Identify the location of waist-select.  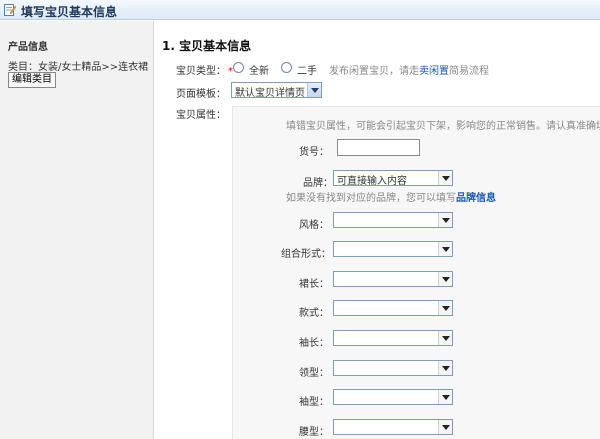
(393, 427).